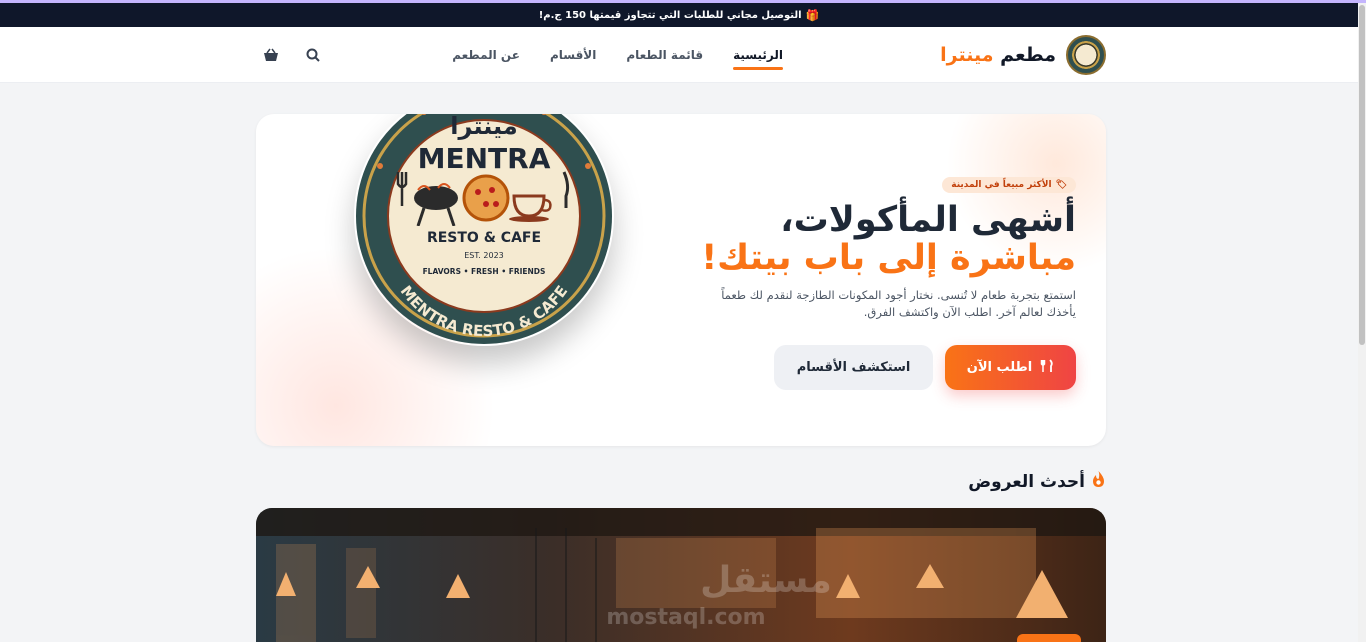 The image size is (1366, 642). What do you see at coordinates (812, 15) in the screenshot?
I see `gift-icon: 🎁` at bounding box center [812, 15].